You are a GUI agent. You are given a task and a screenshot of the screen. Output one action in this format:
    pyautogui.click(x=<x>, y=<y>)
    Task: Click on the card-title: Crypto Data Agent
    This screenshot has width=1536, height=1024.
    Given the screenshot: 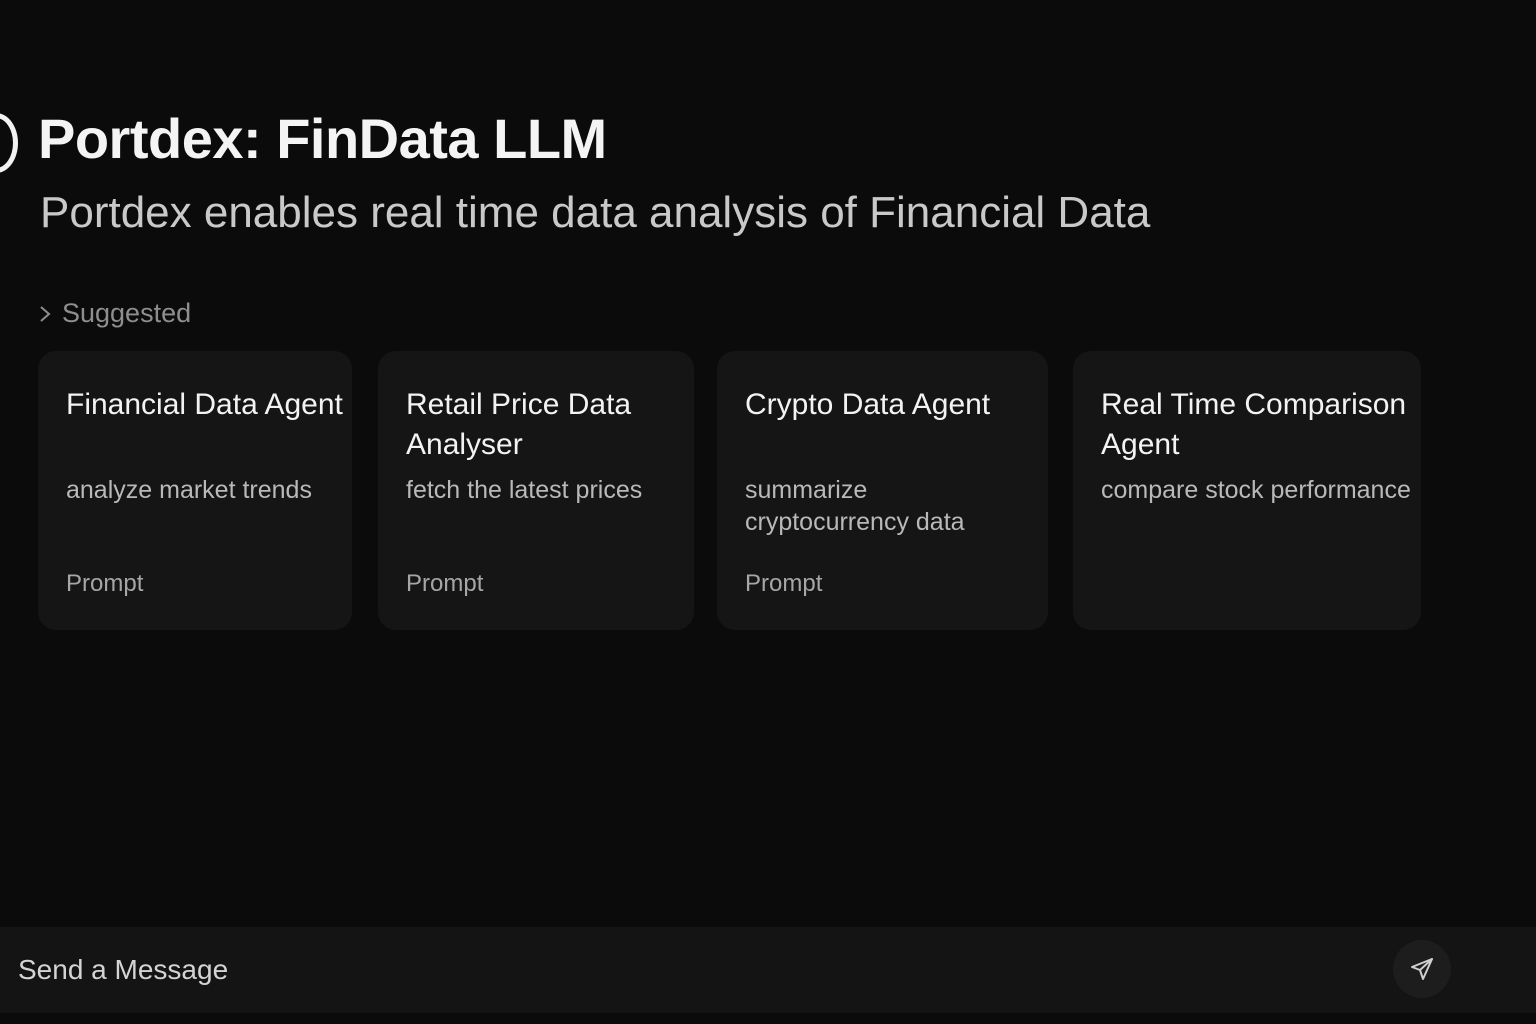 What is the action you would take?
    pyautogui.click(x=868, y=404)
    